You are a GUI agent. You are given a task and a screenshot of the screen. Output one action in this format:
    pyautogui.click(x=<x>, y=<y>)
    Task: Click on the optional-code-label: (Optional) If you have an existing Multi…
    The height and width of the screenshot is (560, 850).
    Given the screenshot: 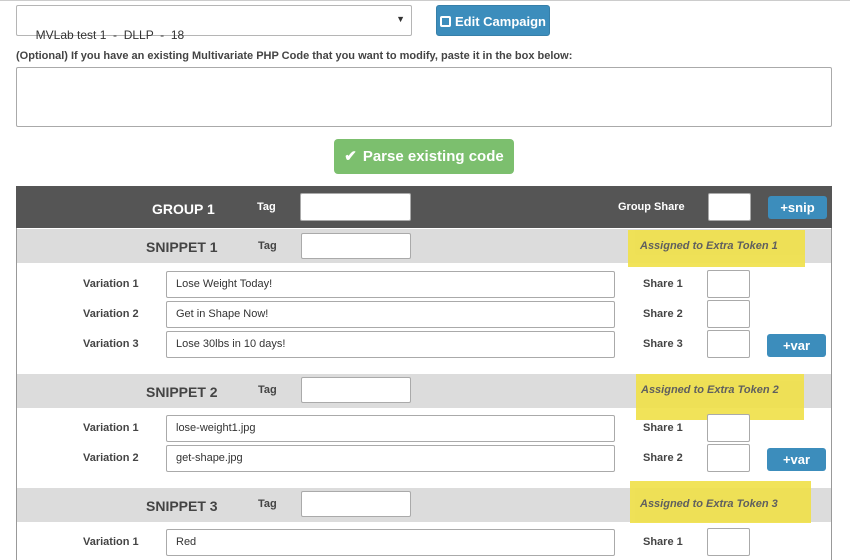 What is the action you would take?
    pyautogui.click(x=294, y=56)
    